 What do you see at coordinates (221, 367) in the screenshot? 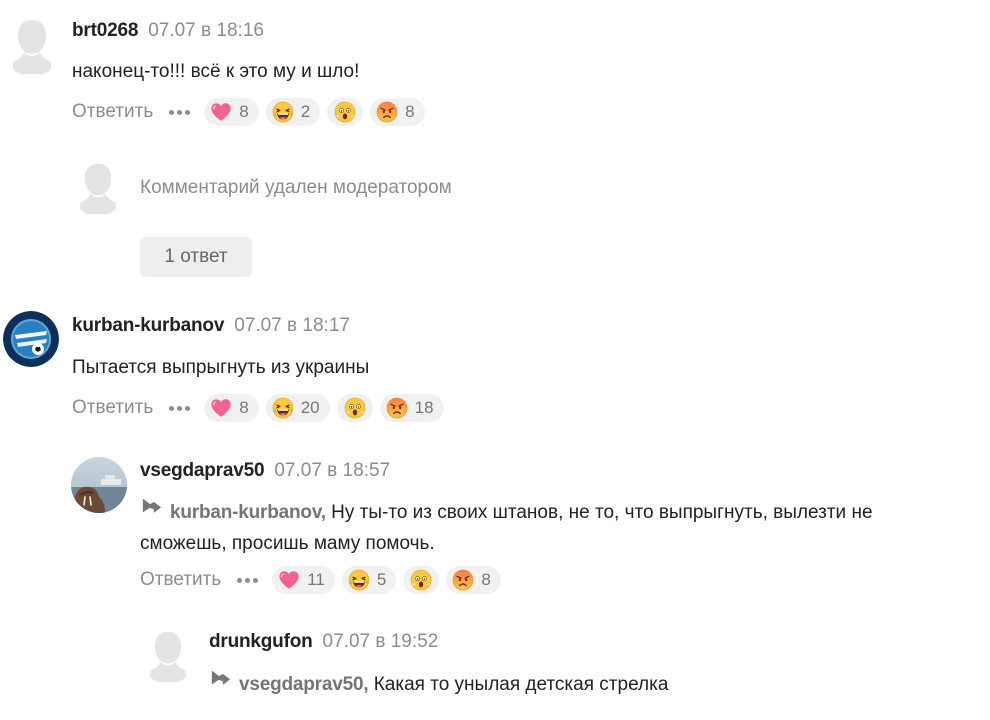
I see `comment-text: Пытается выпрыгнуть из украины` at bounding box center [221, 367].